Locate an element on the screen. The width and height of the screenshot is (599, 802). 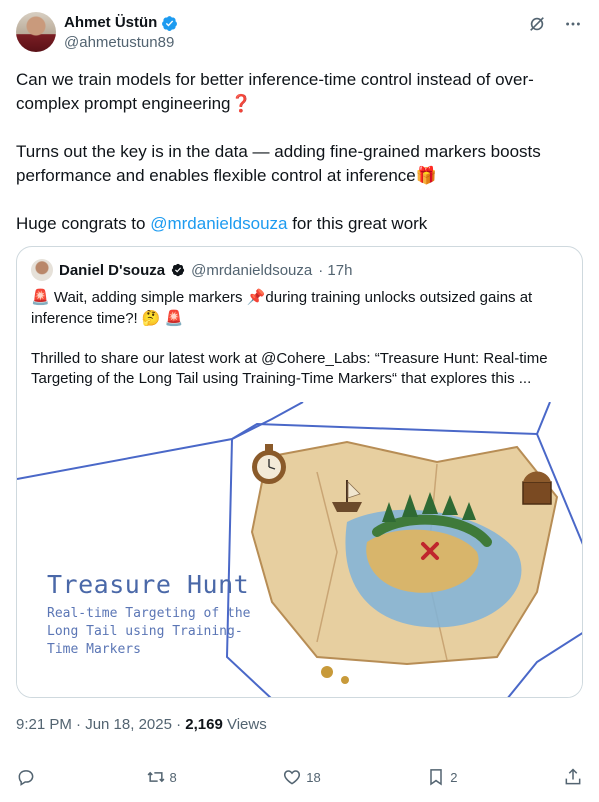
bookmark-button: 2 is located at coordinates (441, 777).